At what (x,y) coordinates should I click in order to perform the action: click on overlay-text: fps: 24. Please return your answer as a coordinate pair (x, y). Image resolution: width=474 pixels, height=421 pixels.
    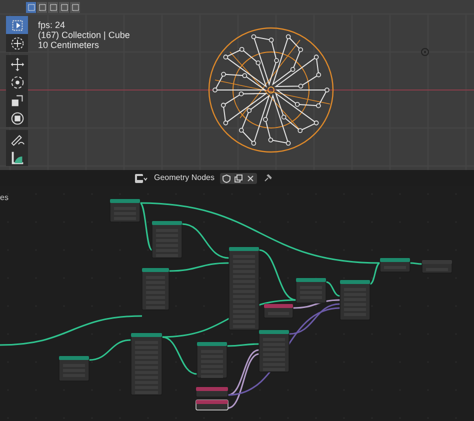
    Looking at the image, I should click on (52, 25).